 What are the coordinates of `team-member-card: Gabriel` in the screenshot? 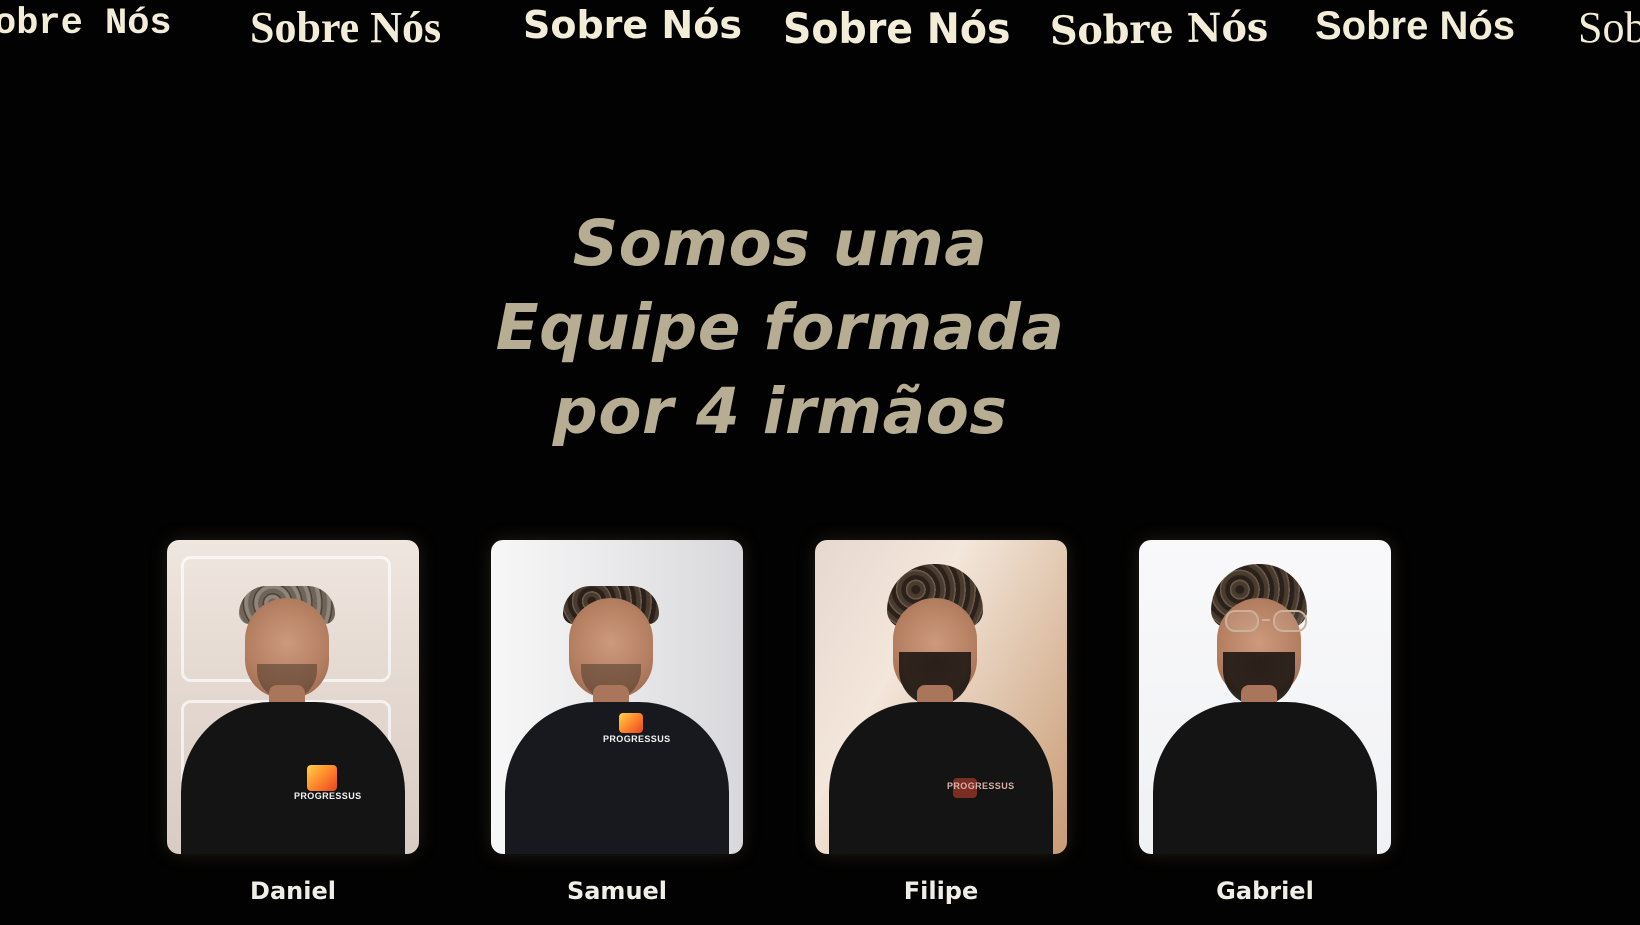 It's located at (1265, 732).